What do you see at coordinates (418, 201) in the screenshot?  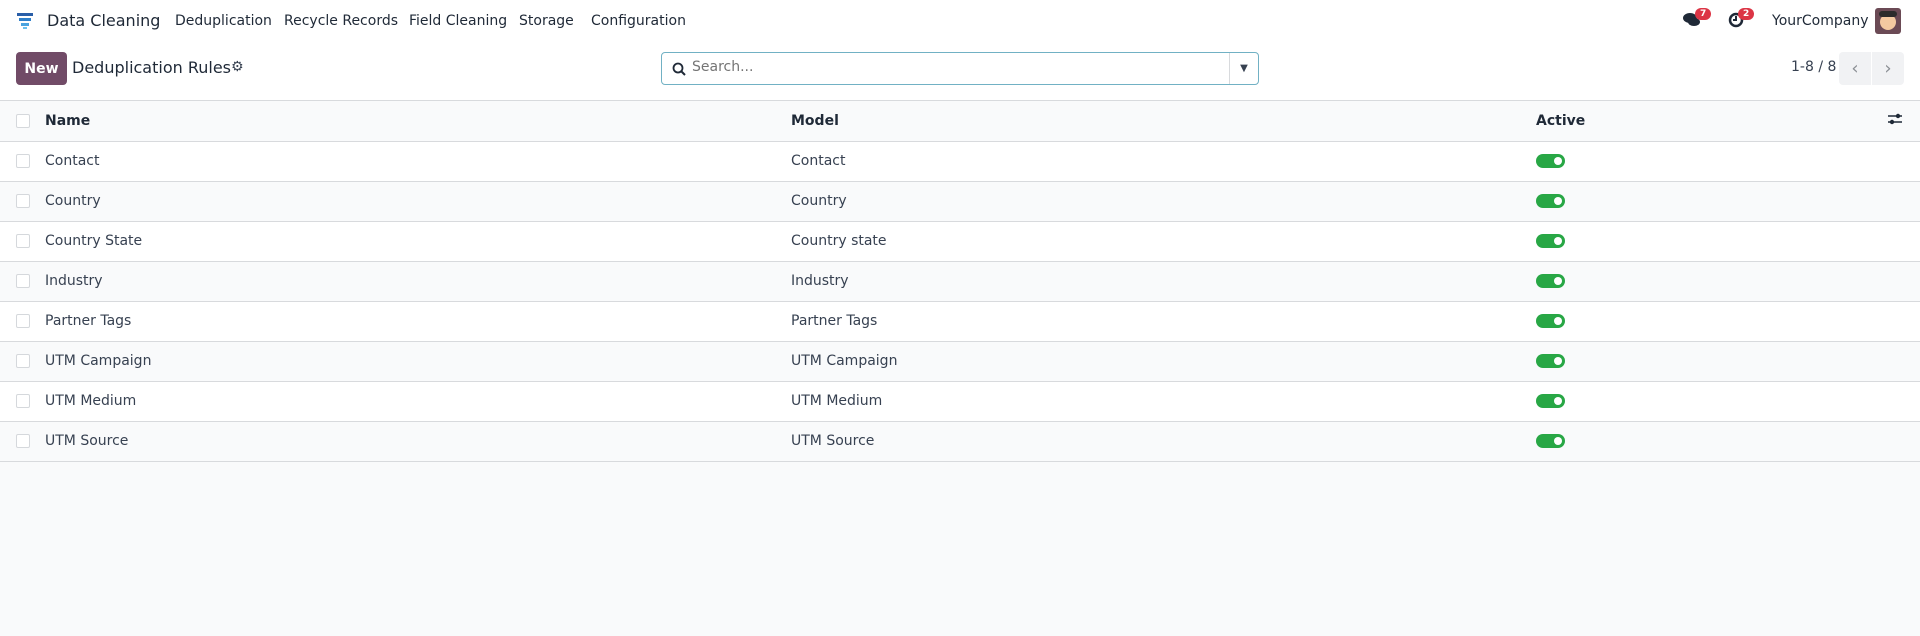 I see `cell-name: Country` at bounding box center [418, 201].